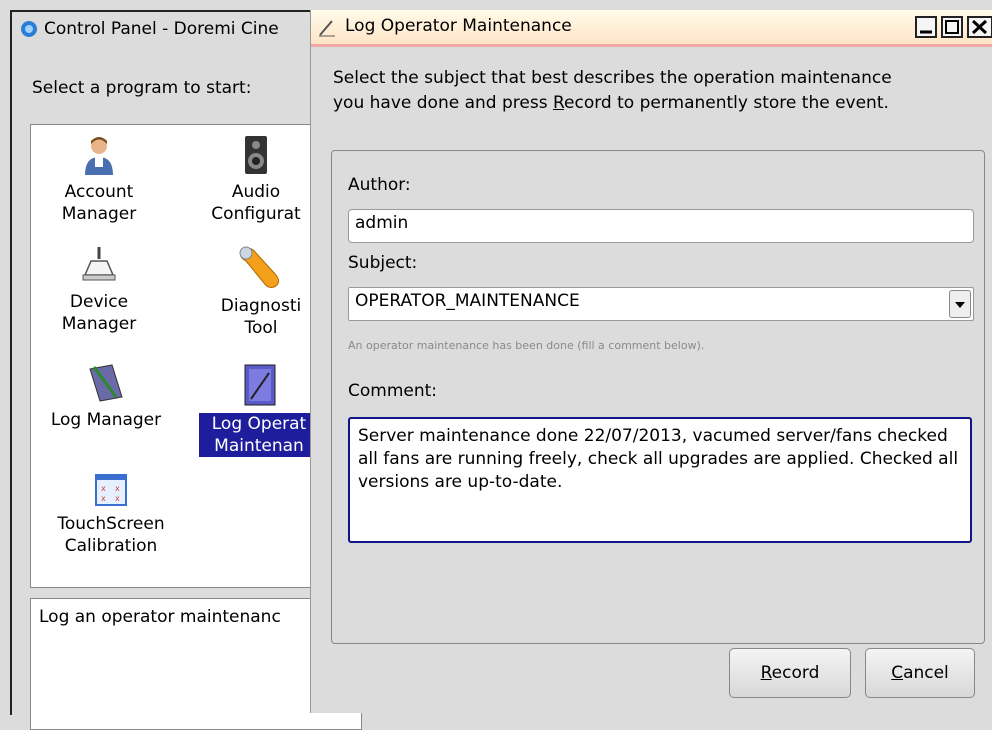 This screenshot has height=730, width=992. Describe the element at coordinates (795, 673) in the screenshot. I see `record-label: ecord` at that location.